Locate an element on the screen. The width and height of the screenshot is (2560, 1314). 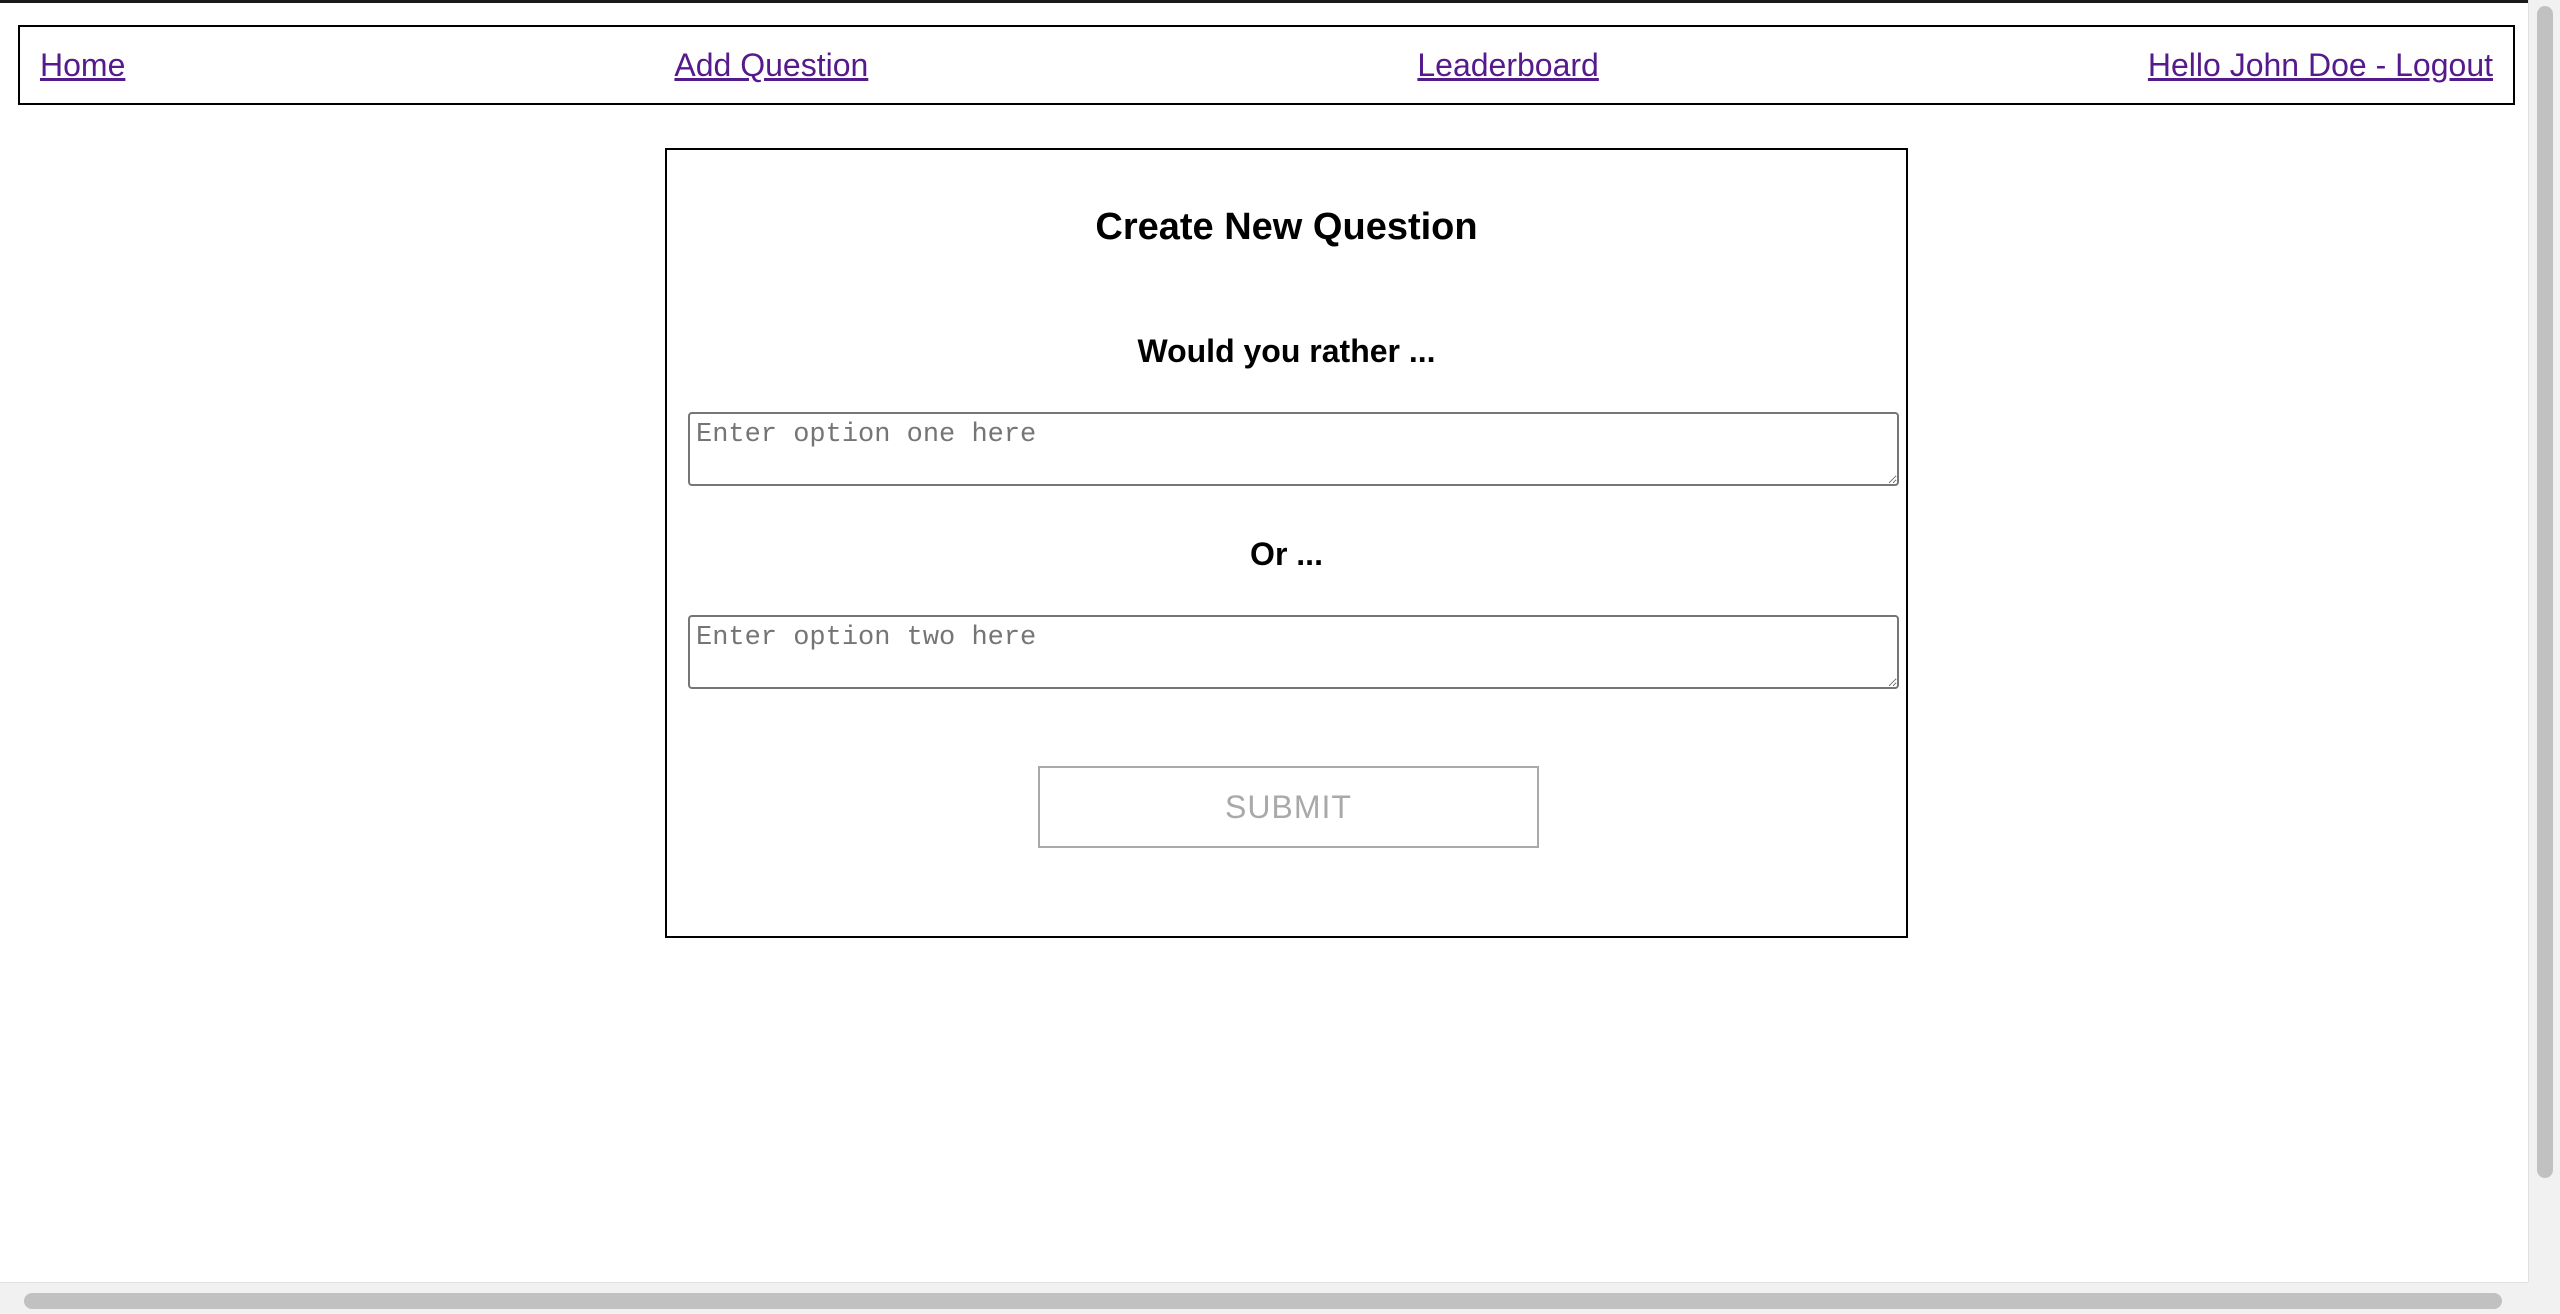
horizontal-scrollbar is located at coordinates (1264, 1298).